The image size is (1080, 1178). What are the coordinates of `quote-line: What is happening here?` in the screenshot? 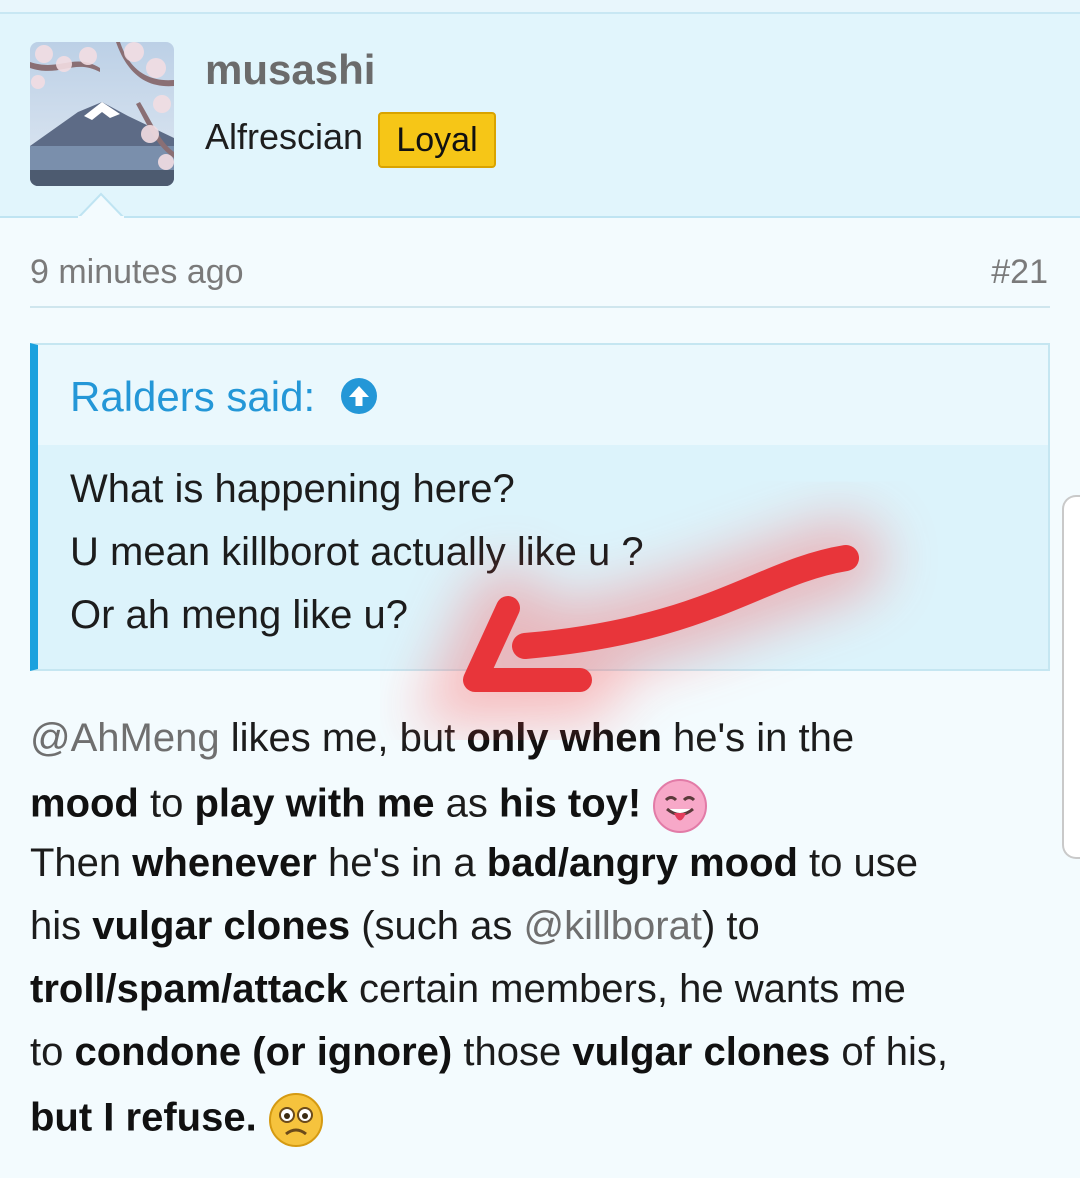 It's located at (292, 489).